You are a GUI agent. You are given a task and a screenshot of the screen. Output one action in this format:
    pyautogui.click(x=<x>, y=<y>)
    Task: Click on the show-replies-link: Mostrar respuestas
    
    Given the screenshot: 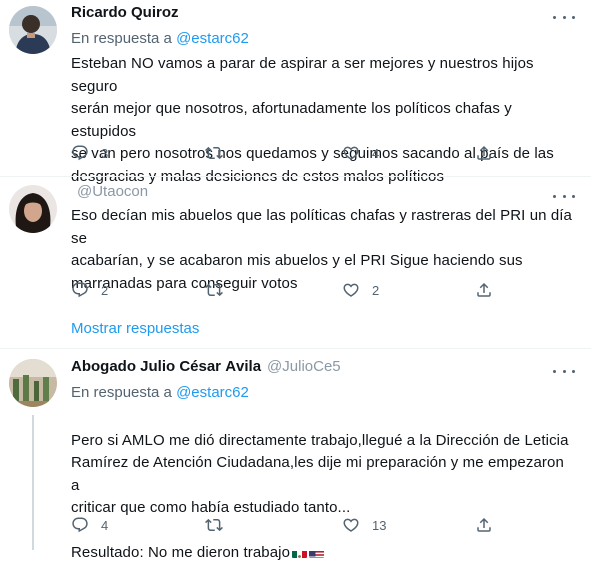 What is the action you would take?
    pyautogui.click(x=135, y=328)
    